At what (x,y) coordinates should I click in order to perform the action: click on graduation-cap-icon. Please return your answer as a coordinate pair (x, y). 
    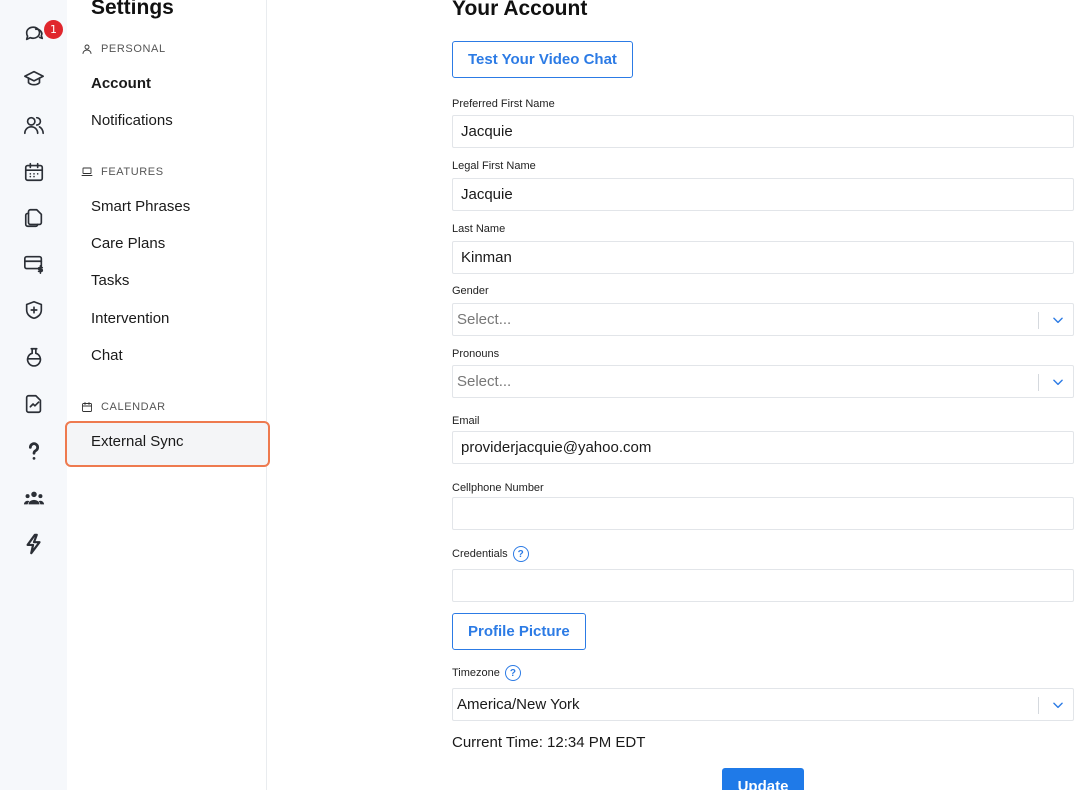
    Looking at the image, I should click on (34, 79).